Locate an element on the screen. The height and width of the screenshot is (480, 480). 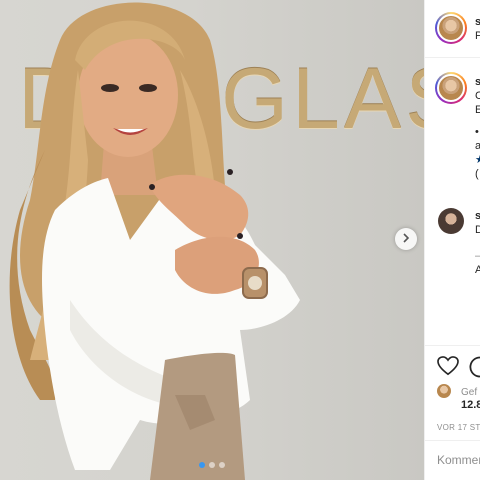
add-comment-bar: Kommen is located at coordinates (452, 460).